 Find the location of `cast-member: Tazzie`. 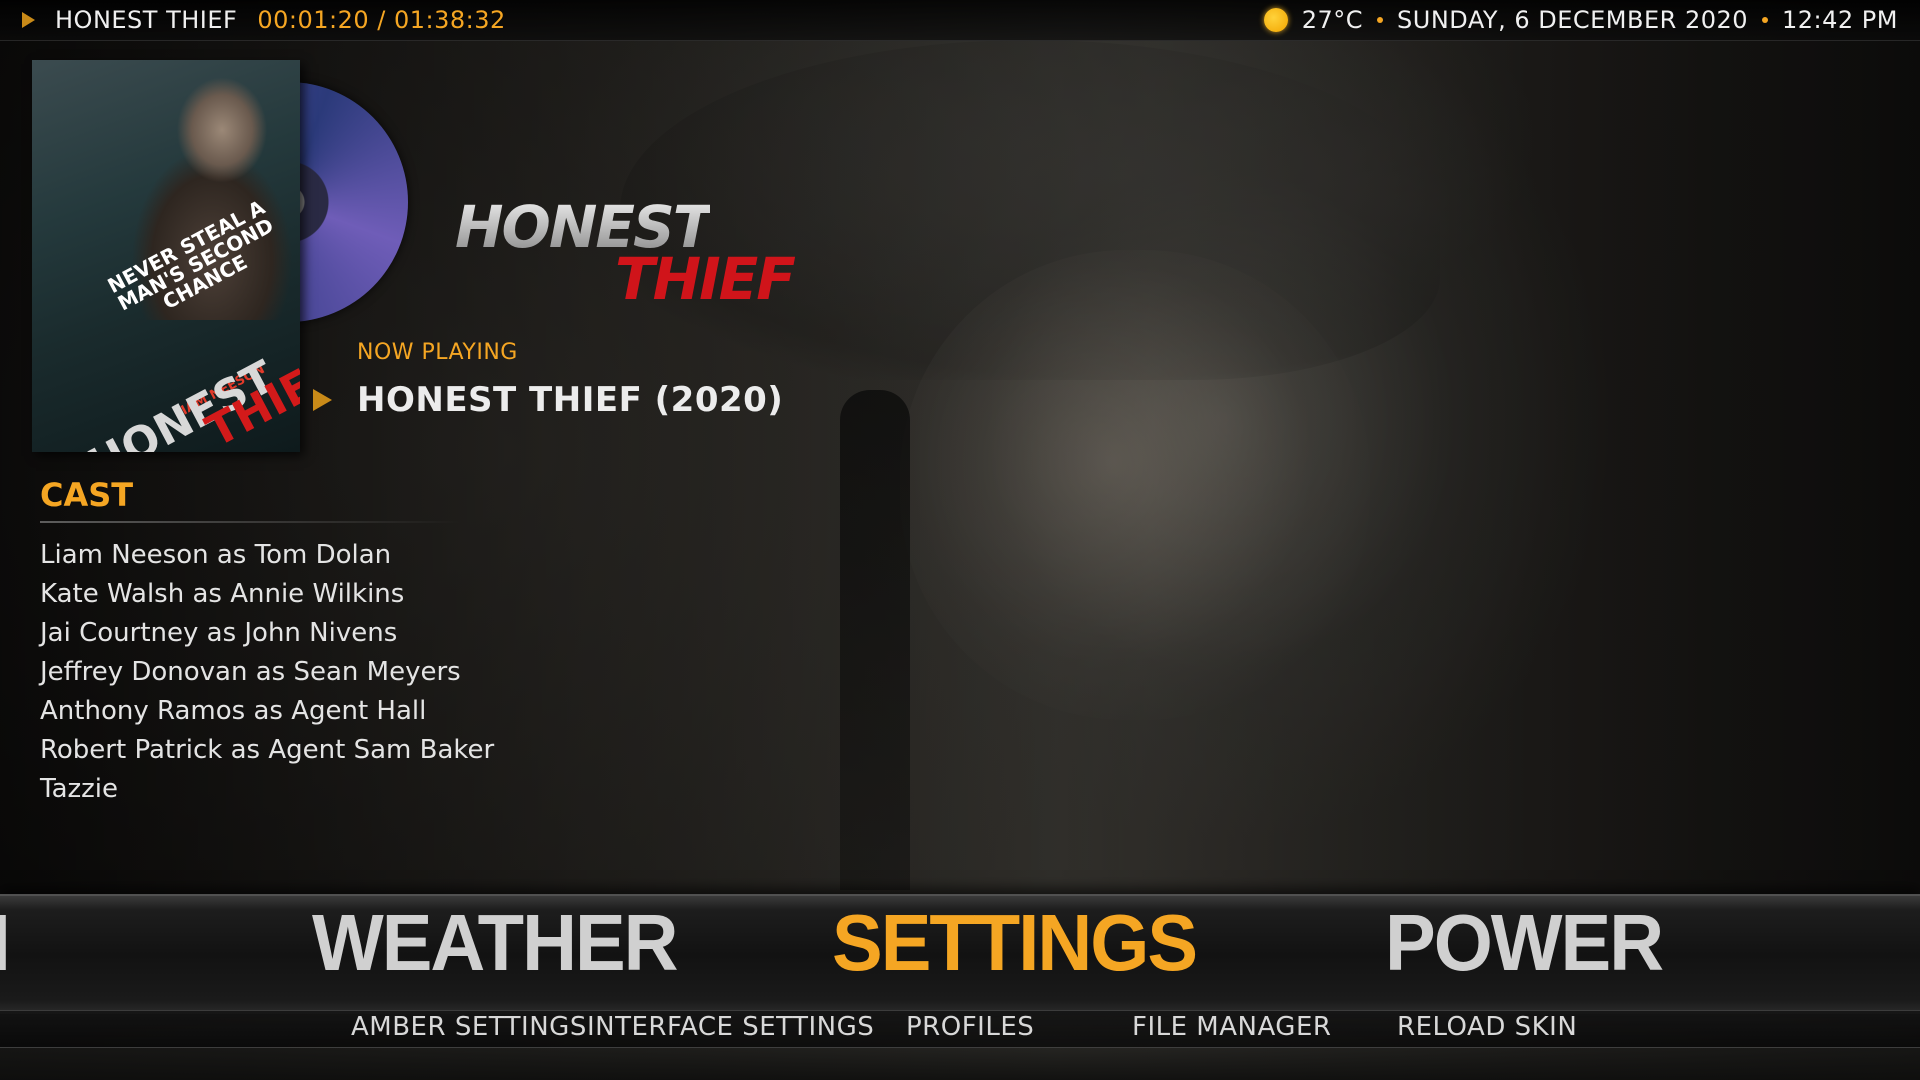

cast-member: Tazzie is located at coordinates (79, 789).